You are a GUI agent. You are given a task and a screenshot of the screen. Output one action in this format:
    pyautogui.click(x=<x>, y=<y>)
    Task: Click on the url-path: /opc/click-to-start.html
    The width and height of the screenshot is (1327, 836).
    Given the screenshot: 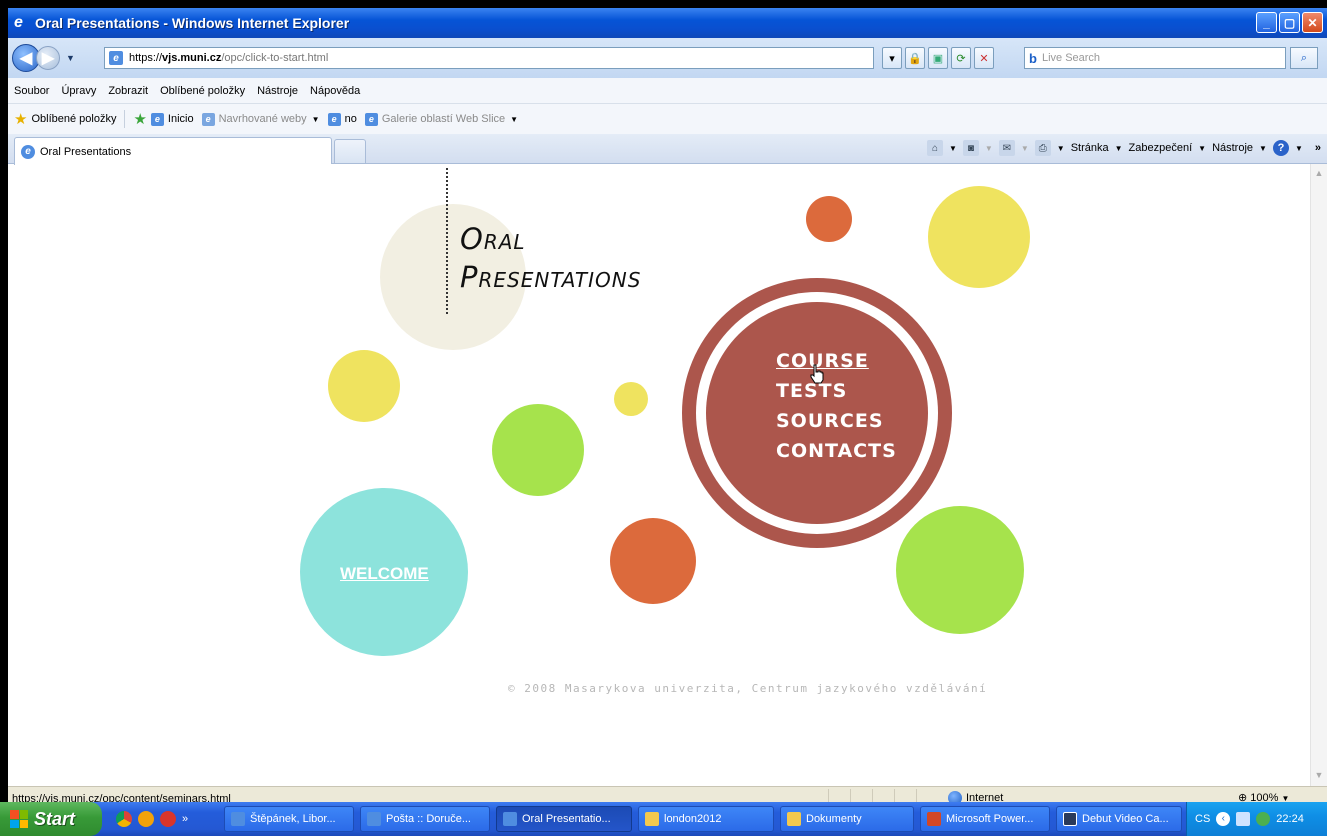 What is the action you would take?
    pyautogui.click(x=275, y=58)
    